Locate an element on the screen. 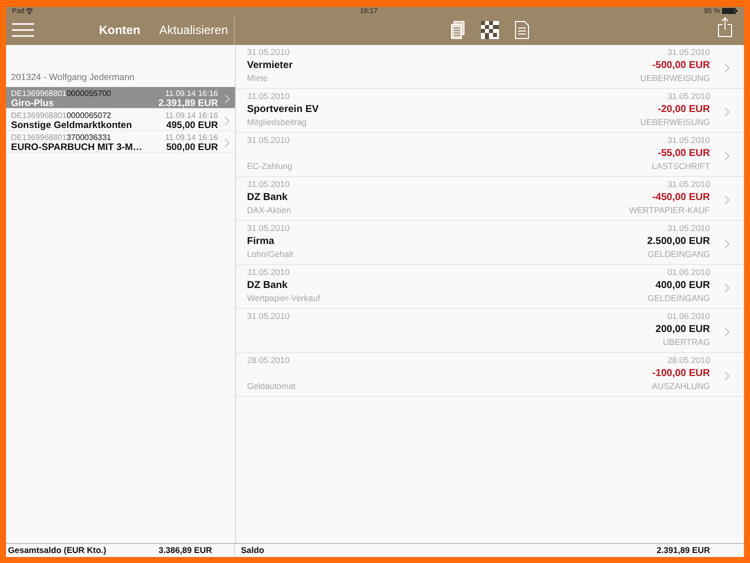 This screenshot has width=750, height=563. amount-text: -20,00 EUR is located at coordinates (684, 109).